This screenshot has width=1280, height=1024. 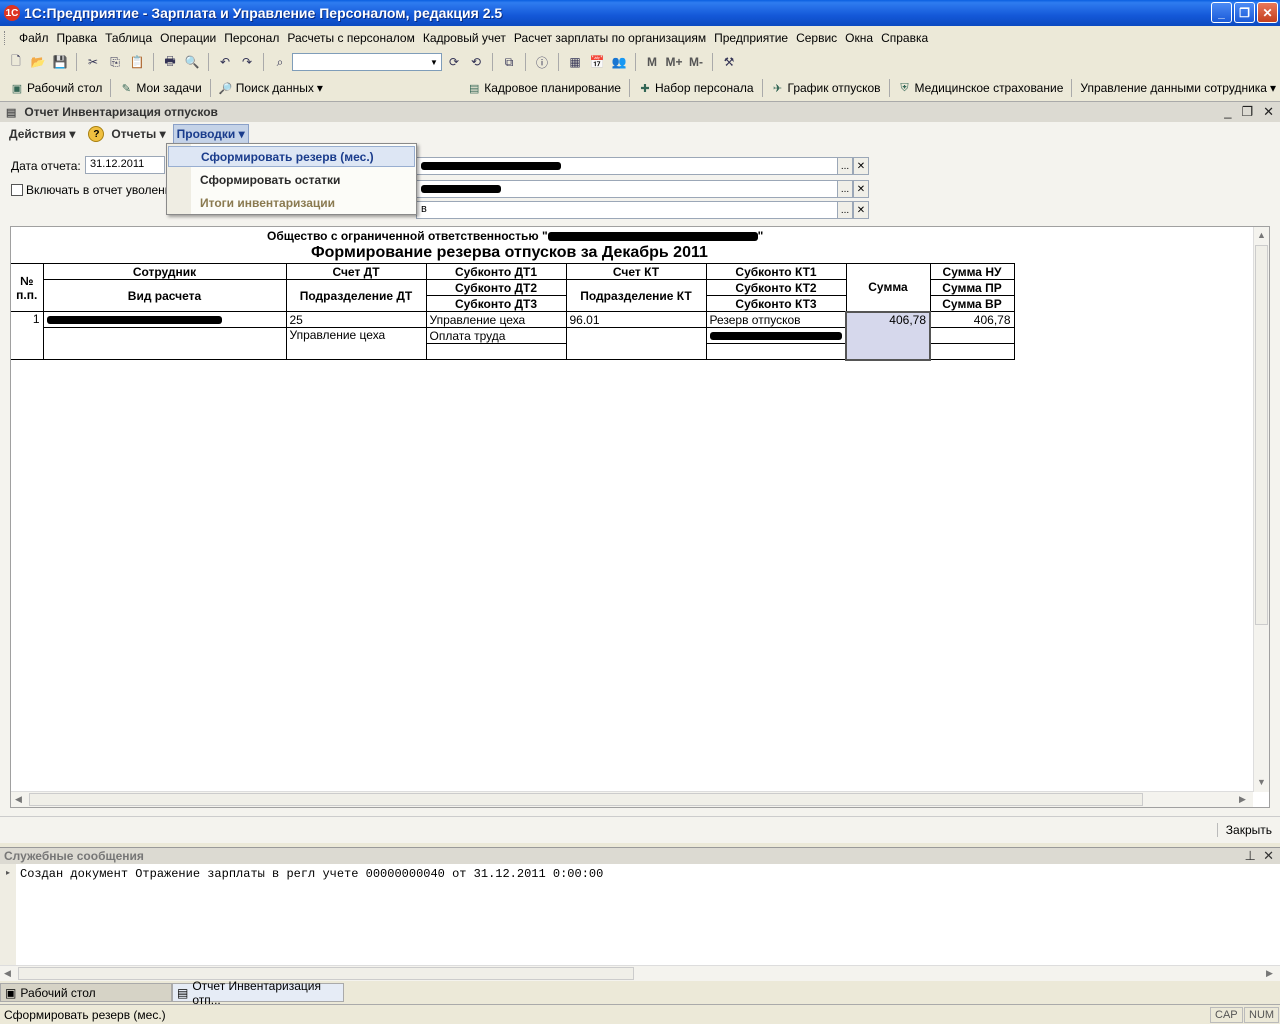 What do you see at coordinates (1244, 830) in the screenshot?
I see `close-report-button: Закрыть` at bounding box center [1244, 830].